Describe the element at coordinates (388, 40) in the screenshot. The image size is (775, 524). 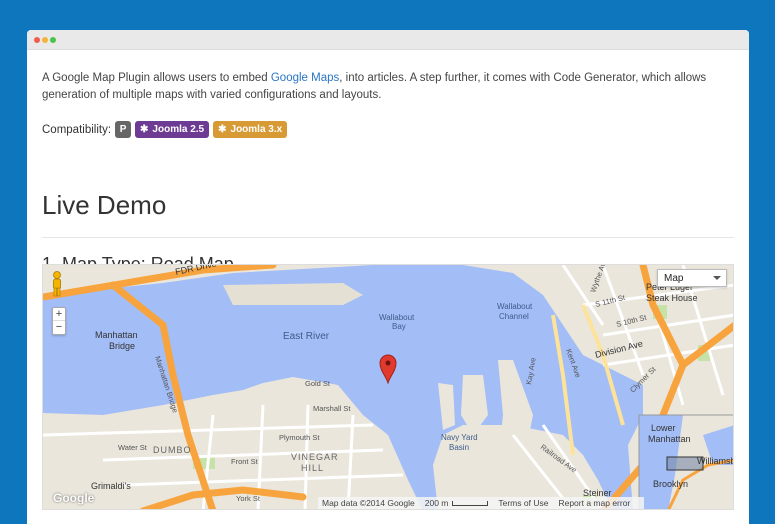
I see `window-titlebar` at that location.